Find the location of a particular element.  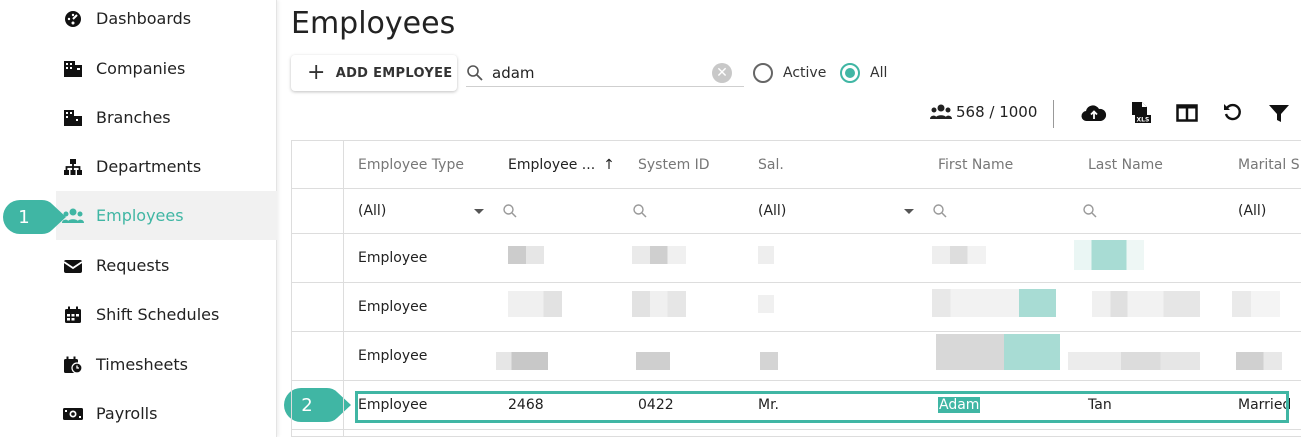

radio-unchecked-icon is located at coordinates (763, 73).